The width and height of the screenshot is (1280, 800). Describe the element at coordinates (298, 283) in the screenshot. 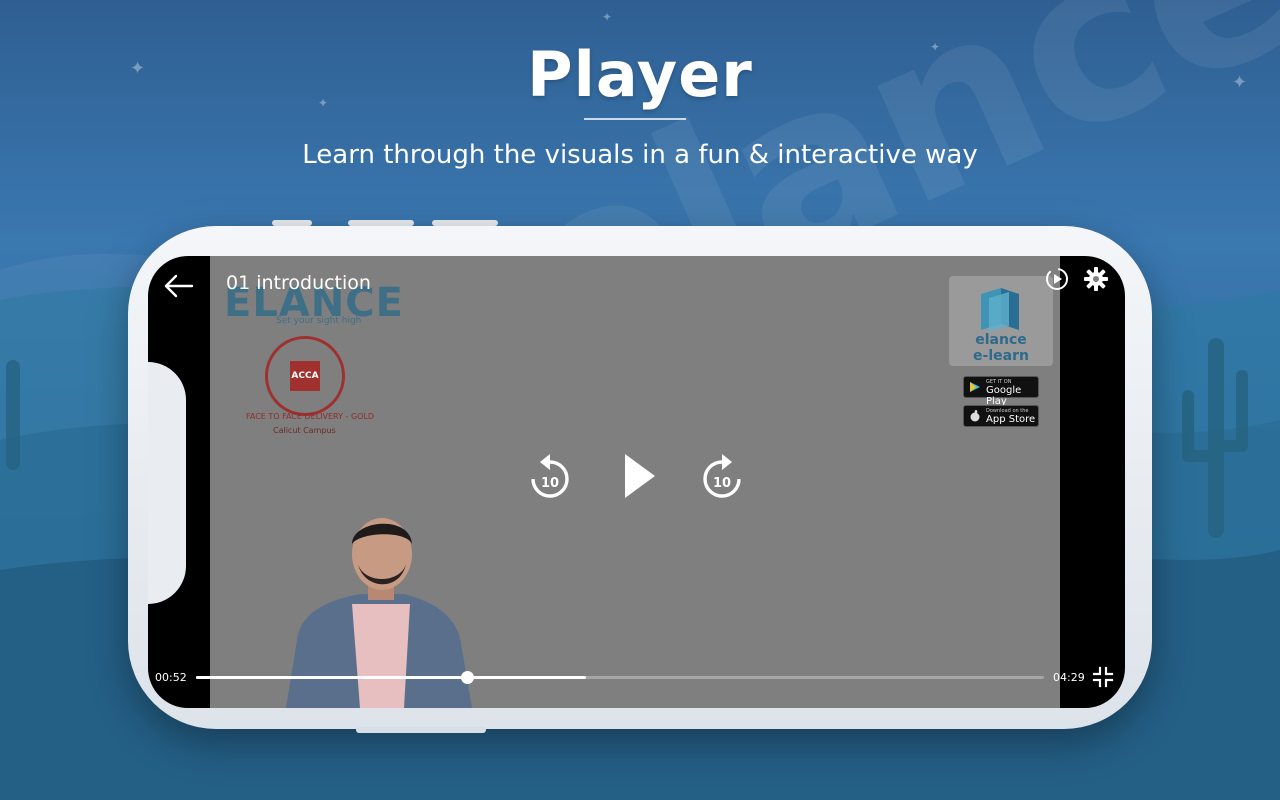

I see `video-title: 01 introduction` at that location.